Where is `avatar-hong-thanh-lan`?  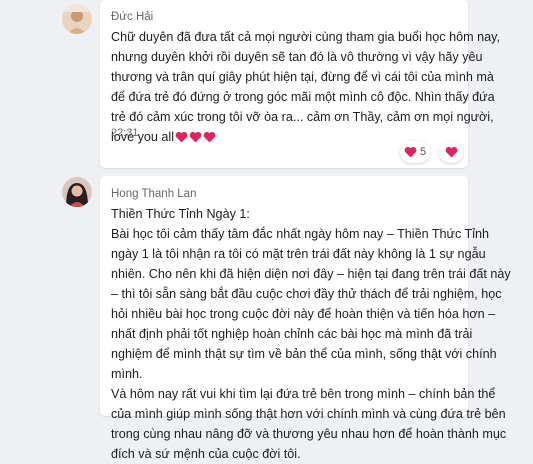 avatar-hong-thanh-lan is located at coordinates (77, 192).